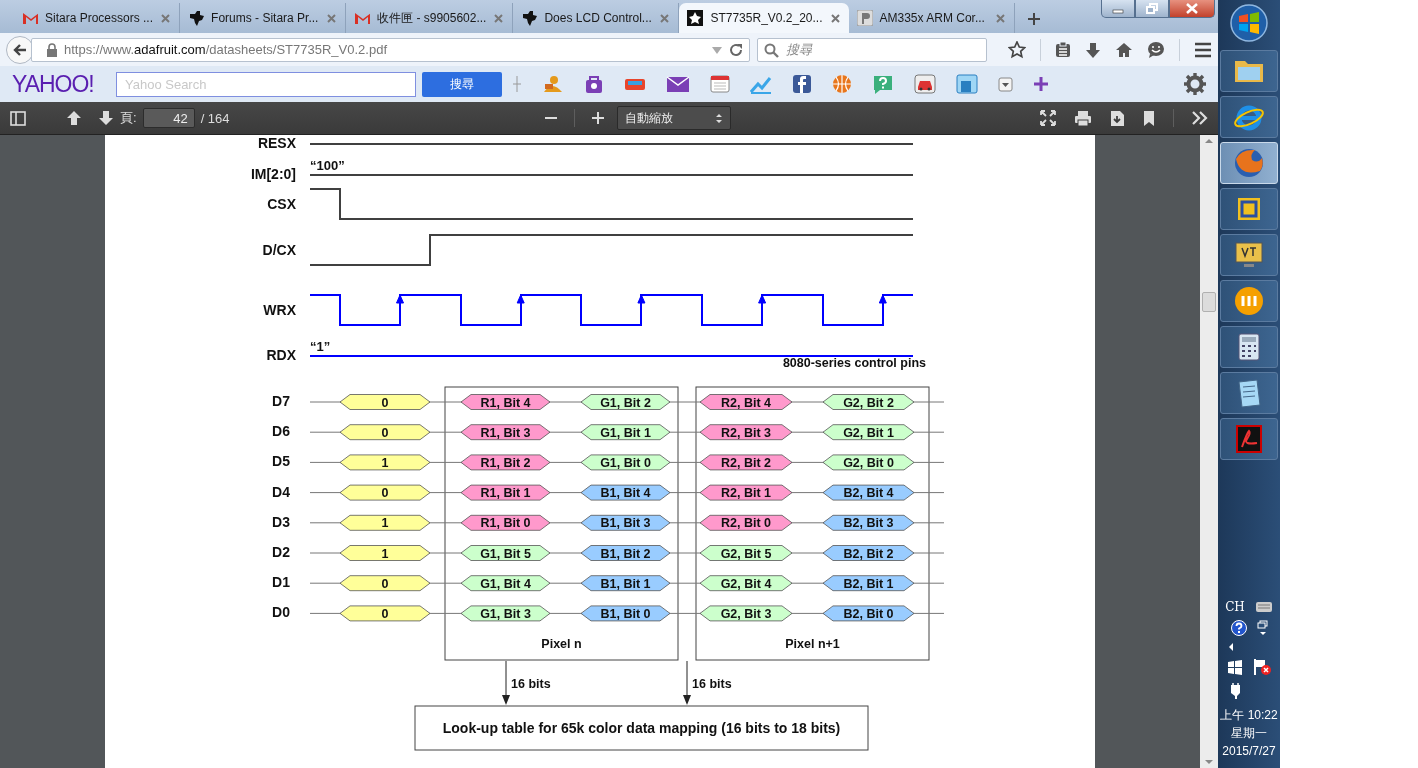  I want to click on lookup-table-box: Look-up table for 65k color data mapping (16 bits to 18 bits), so click(641, 728).